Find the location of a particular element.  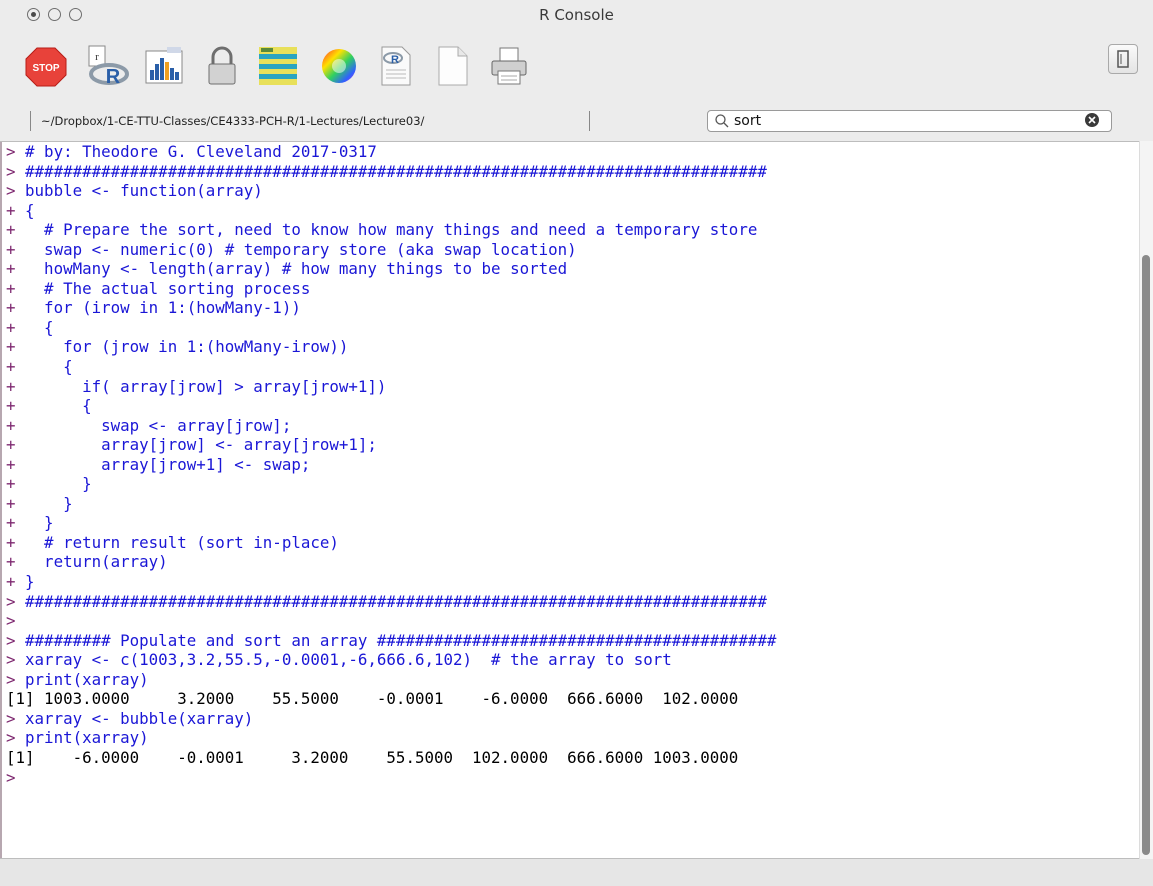

toggle-drawer-button is located at coordinates (1123, 59).